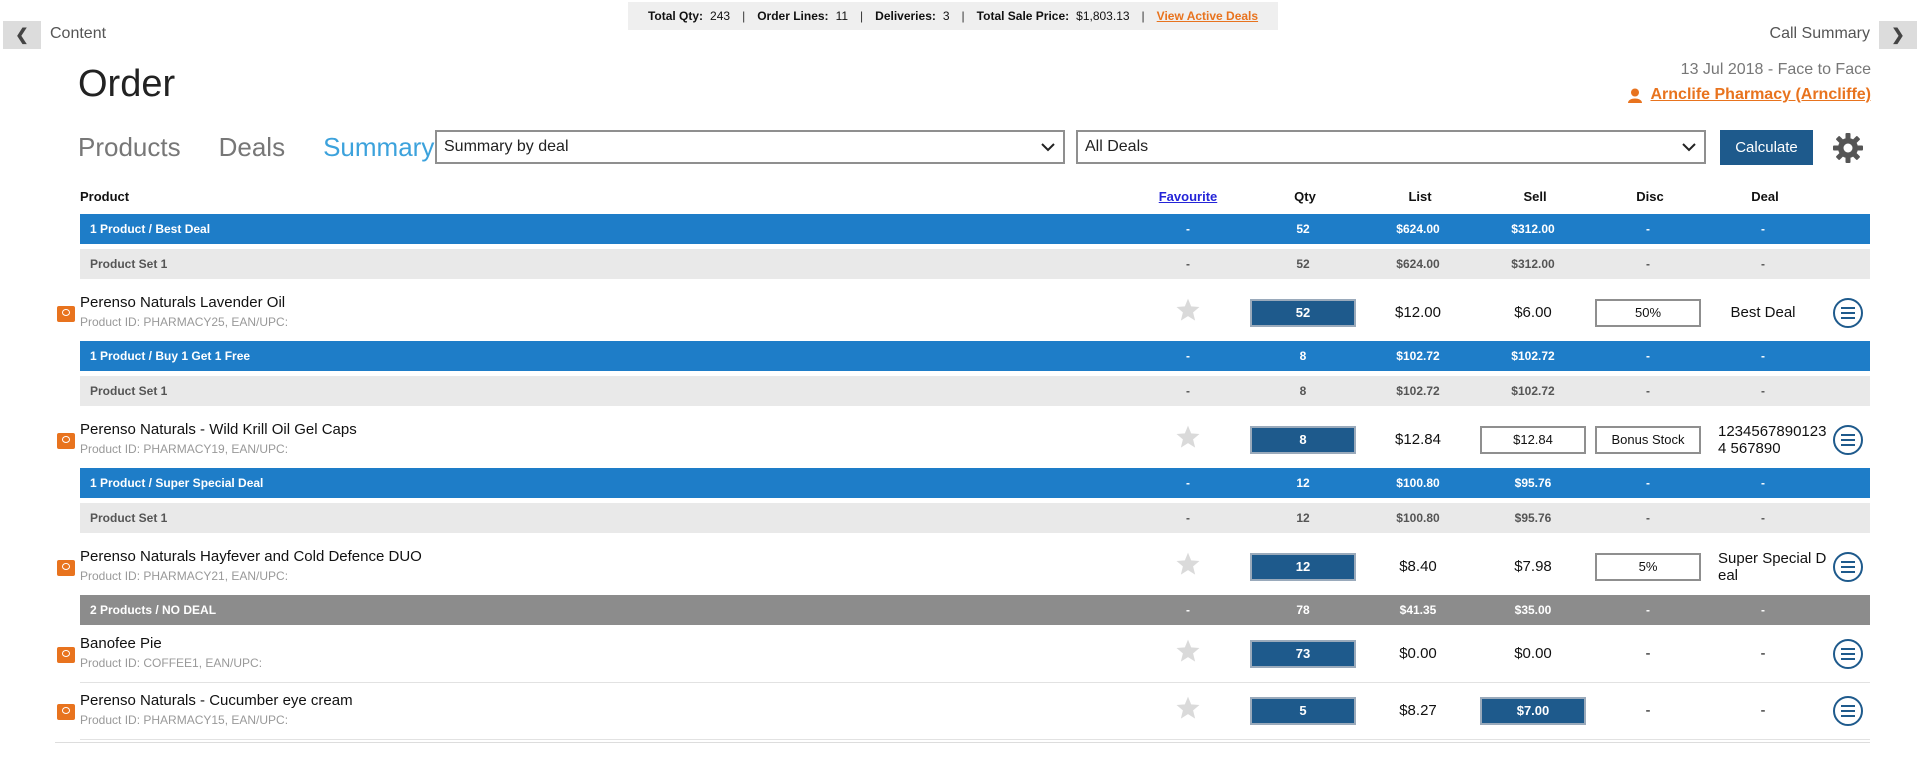 The height and width of the screenshot is (776, 1920). I want to click on customer-name: Arnclife Pharmacy (Arncliffe), so click(1760, 95).